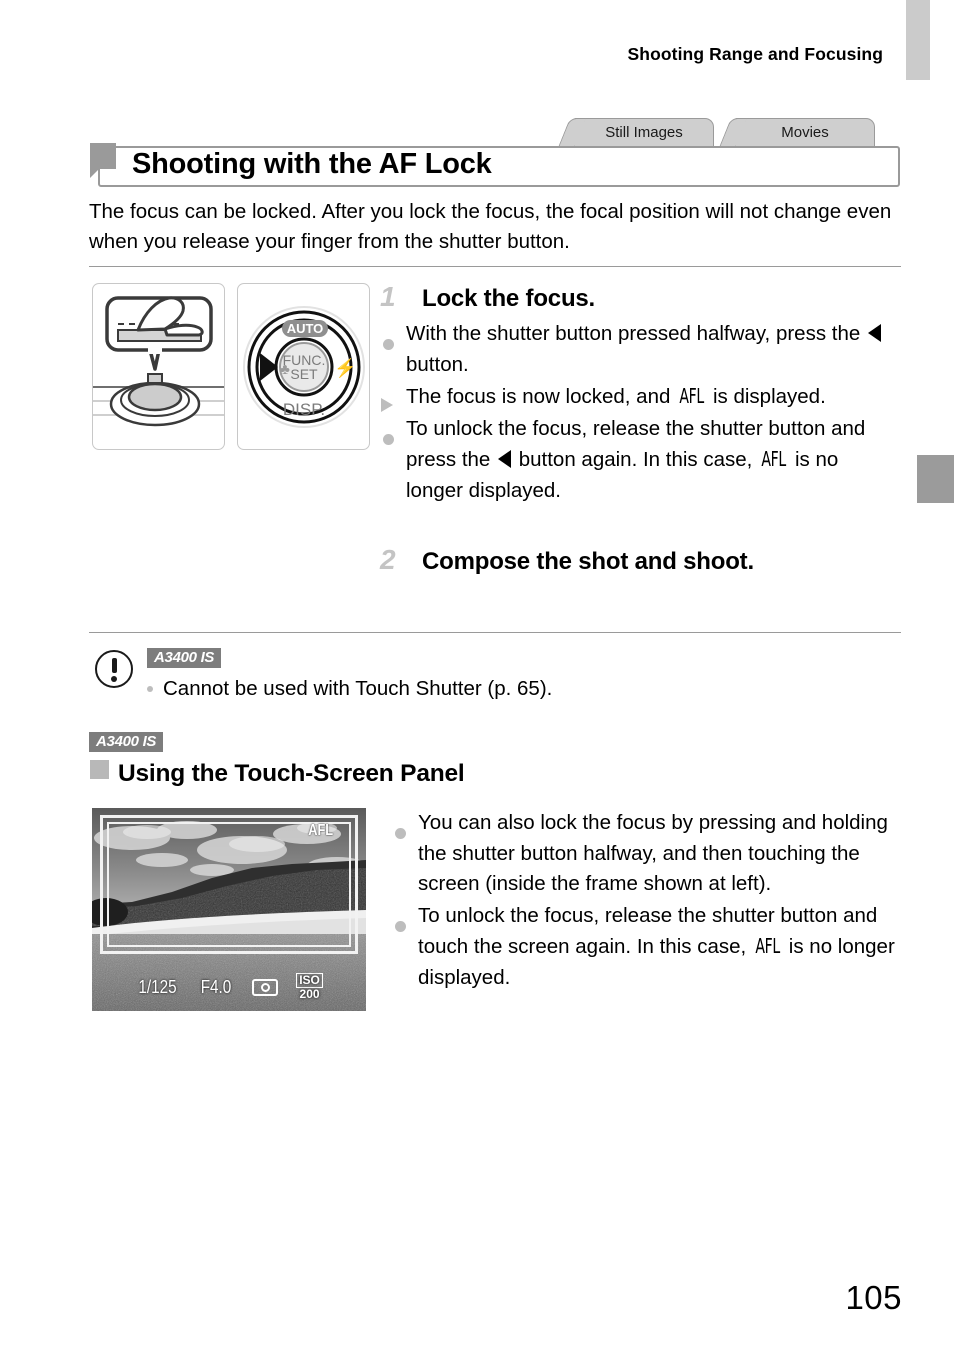 This screenshot has width=954, height=1345. I want to click on step-1-title: Lock the focus., so click(509, 298).